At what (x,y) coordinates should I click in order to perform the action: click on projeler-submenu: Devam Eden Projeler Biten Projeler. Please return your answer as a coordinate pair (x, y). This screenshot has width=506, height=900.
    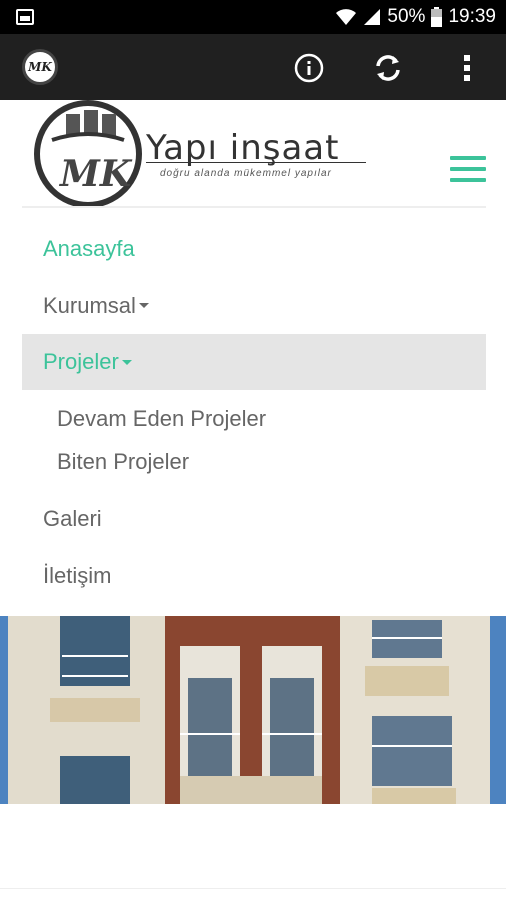
    Looking at the image, I should click on (254, 440).